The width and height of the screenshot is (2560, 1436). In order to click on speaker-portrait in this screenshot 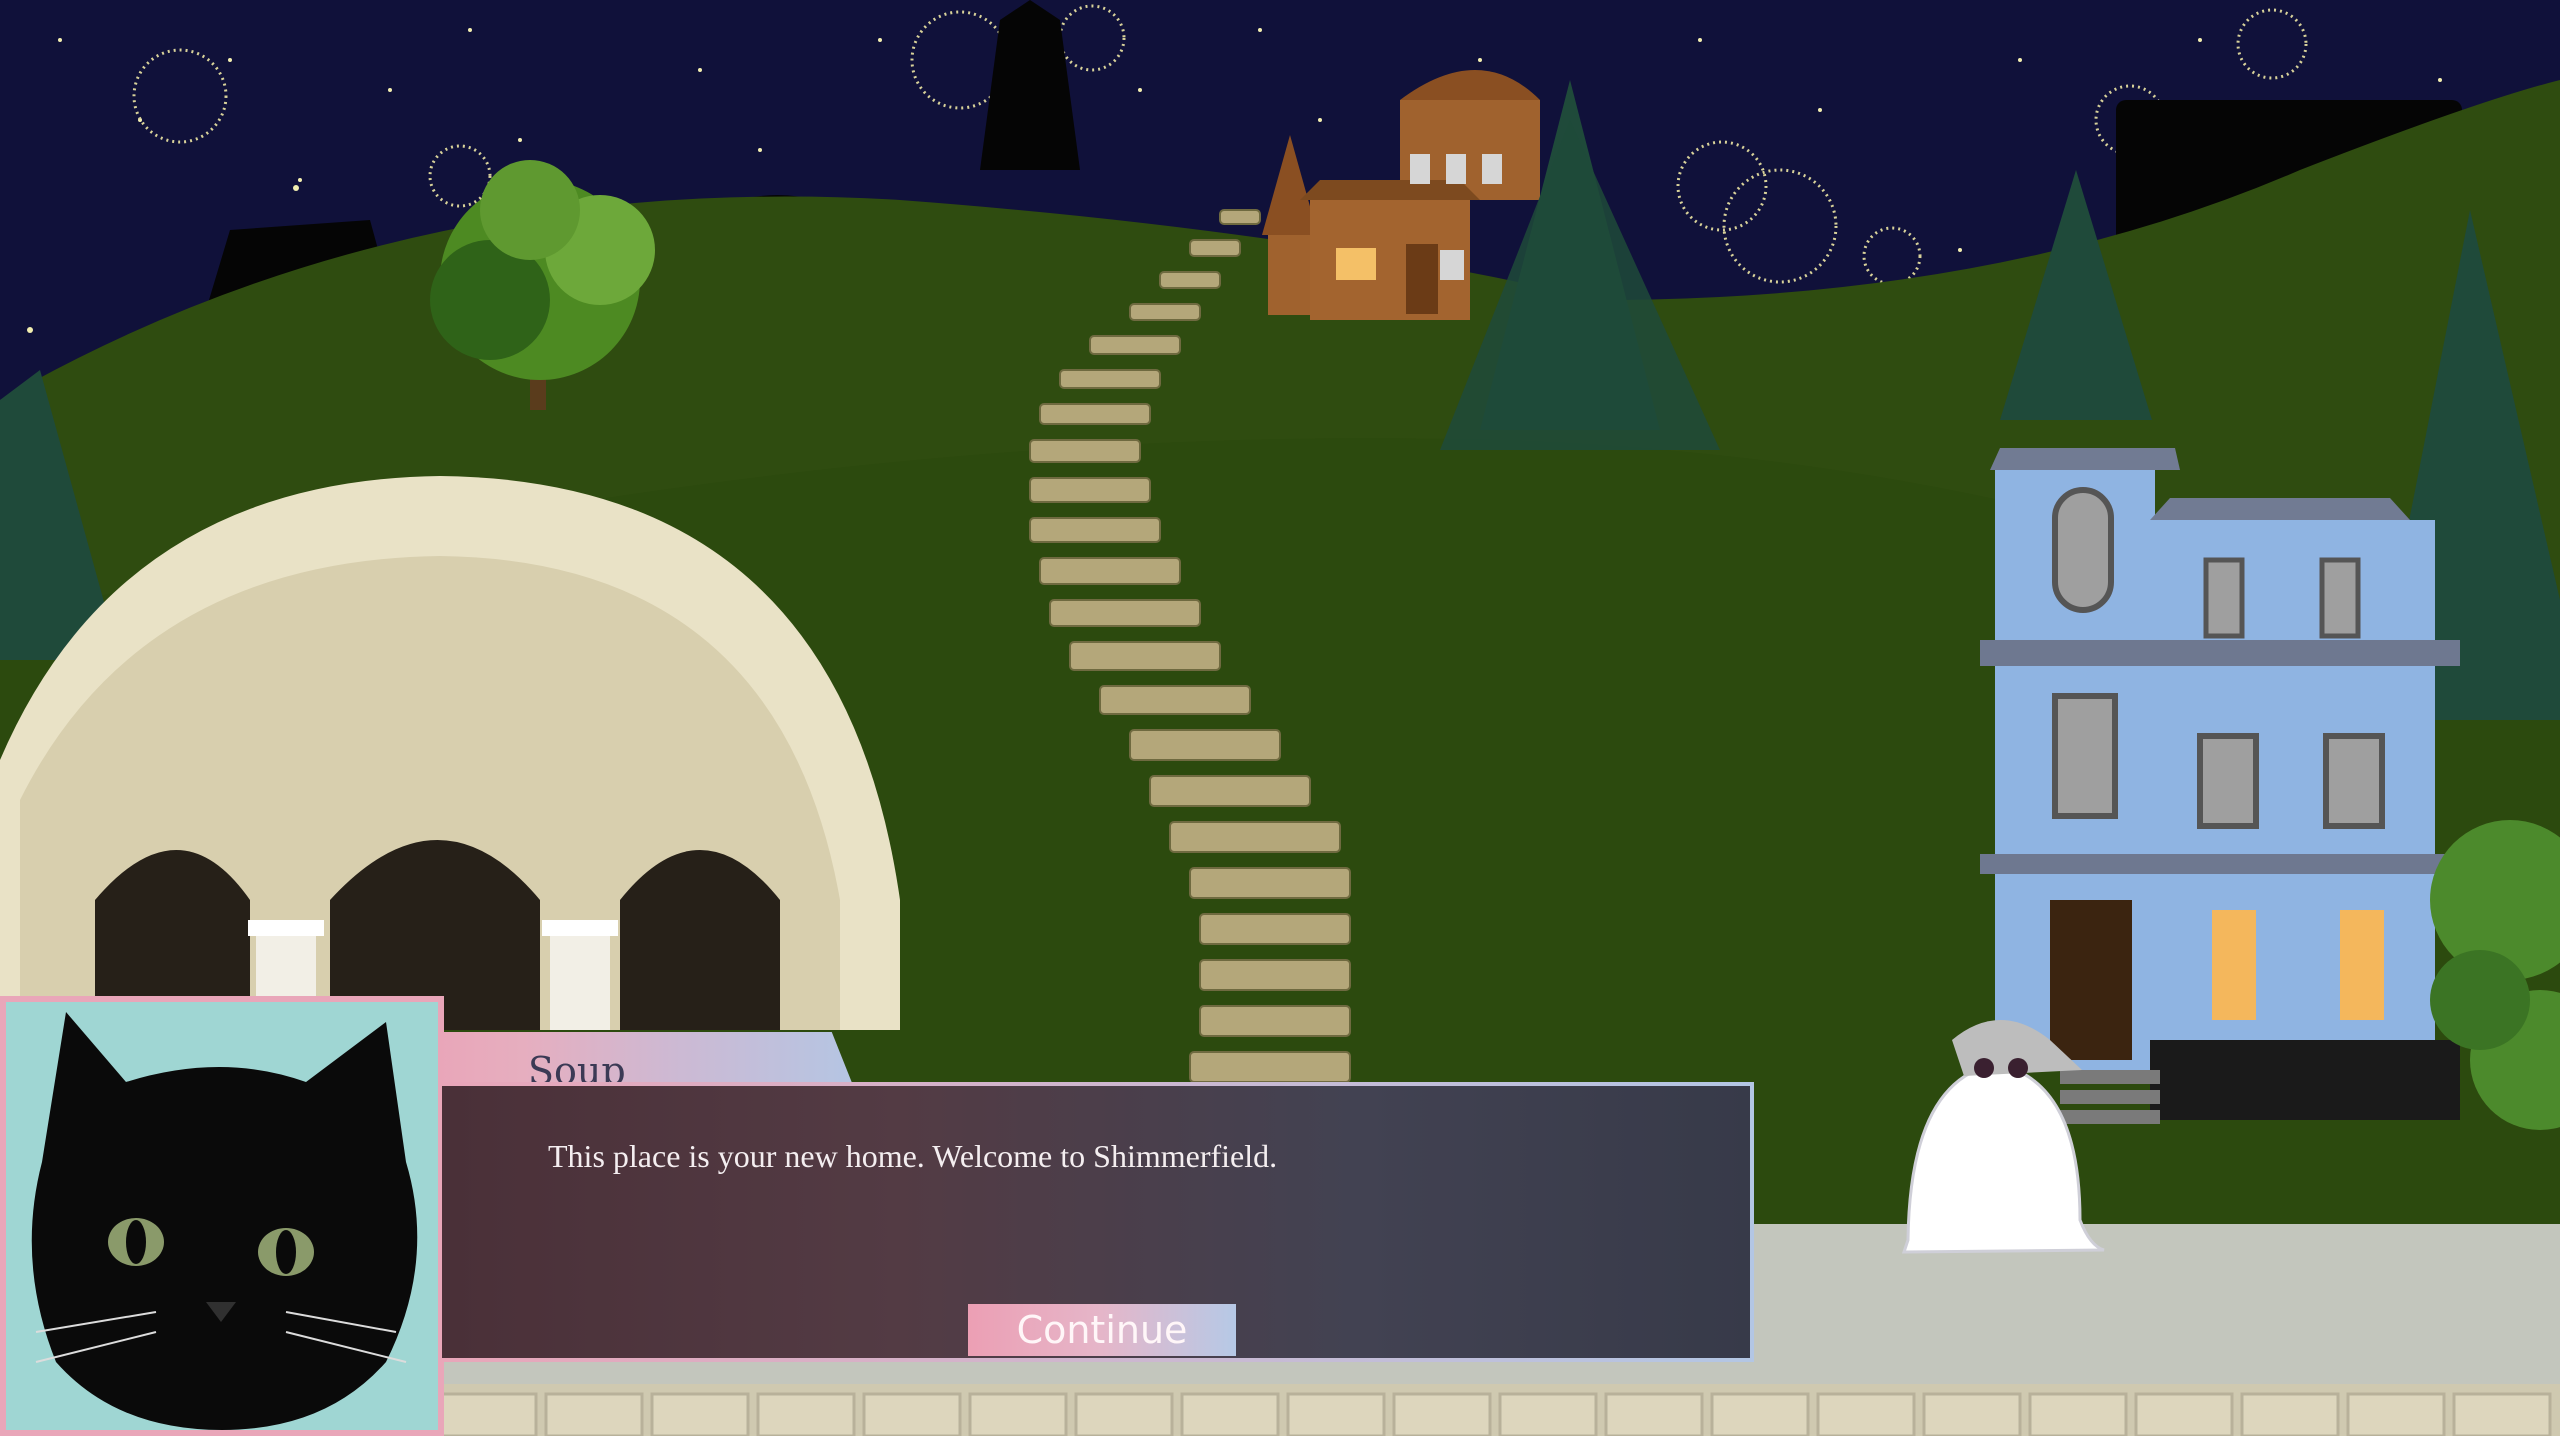, I will do `click(222, 1216)`.